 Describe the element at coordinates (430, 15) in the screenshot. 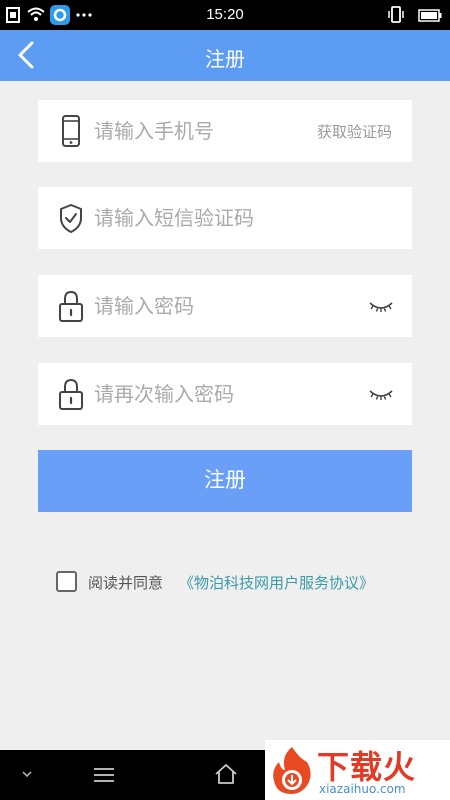

I see `battery-icon` at that location.